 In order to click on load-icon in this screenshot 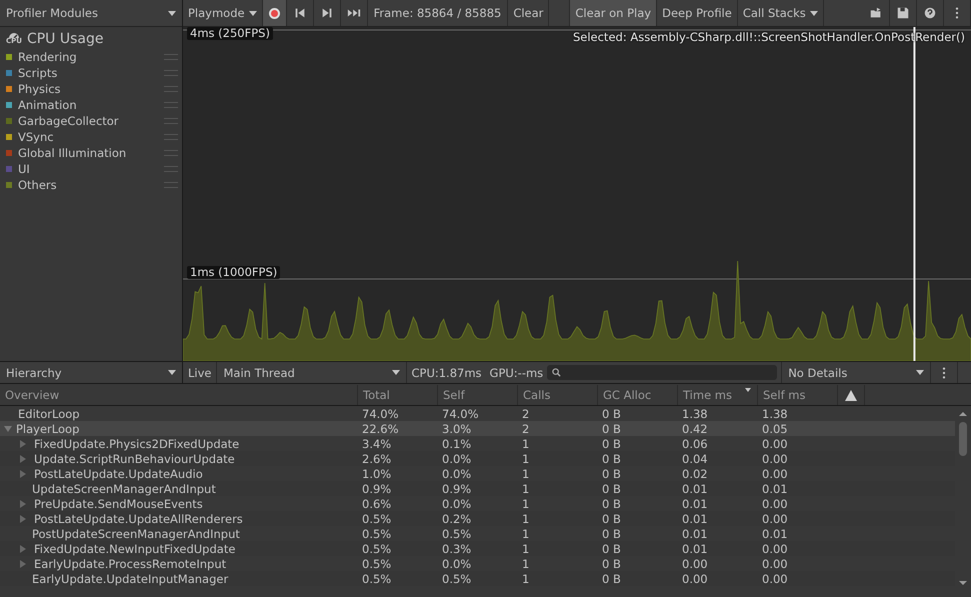, I will do `click(876, 13)`.